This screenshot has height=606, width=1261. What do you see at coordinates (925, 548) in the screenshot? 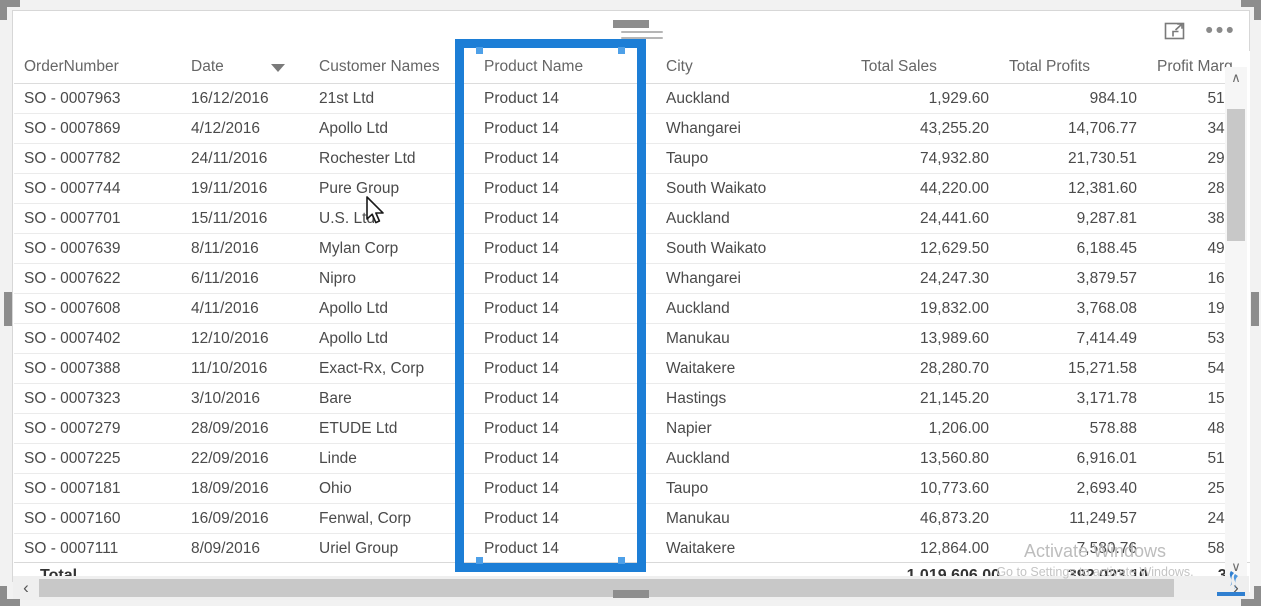
I see `cell-total-sales: 12,864.00` at bounding box center [925, 548].